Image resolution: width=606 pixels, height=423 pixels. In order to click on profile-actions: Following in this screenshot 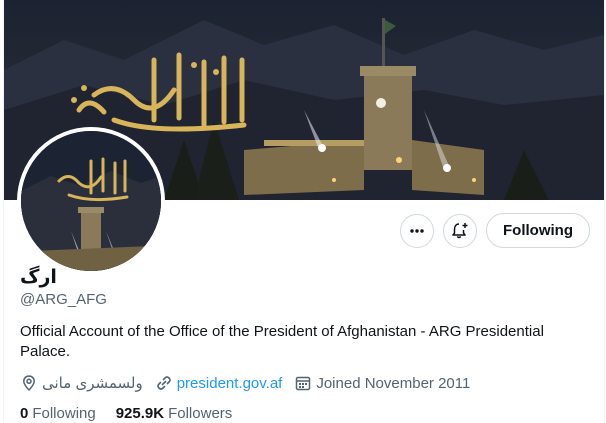, I will do `click(495, 230)`.